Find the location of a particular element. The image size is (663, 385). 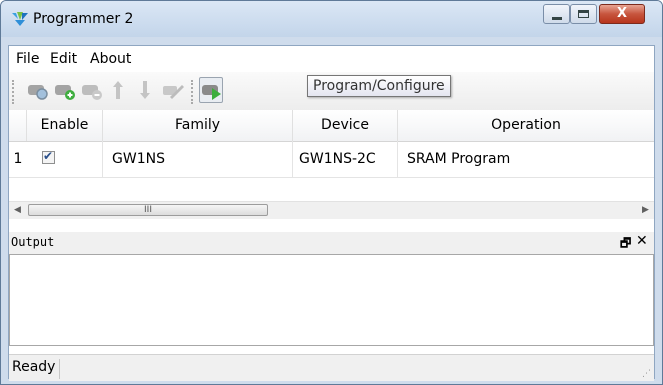

float-panel-icon: 🗗 is located at coordinates (625, 244).